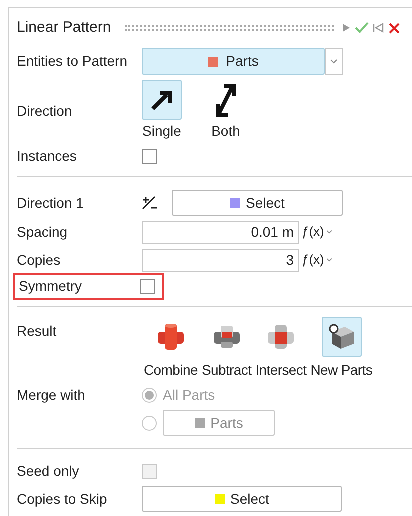  What do you see at coordinates (226, 370) in the screenshot?
I see `option-label: Subtract` at bounding box center [226, 370].